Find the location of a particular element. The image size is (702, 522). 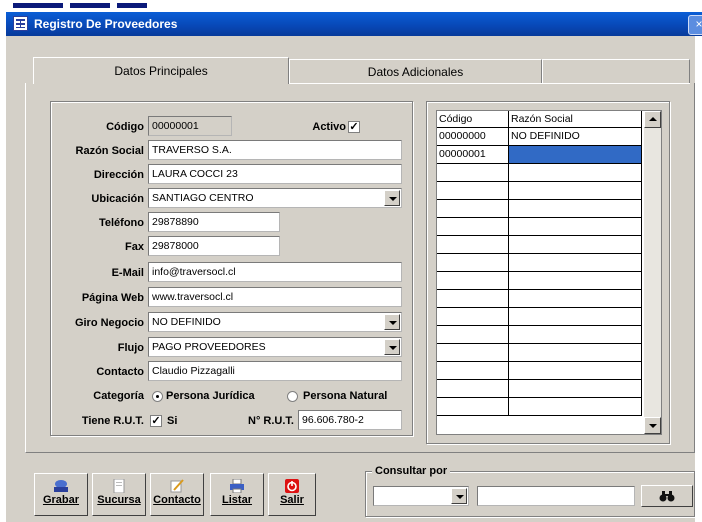

categoria-label: Categoría is located at coordinates (118, 396).